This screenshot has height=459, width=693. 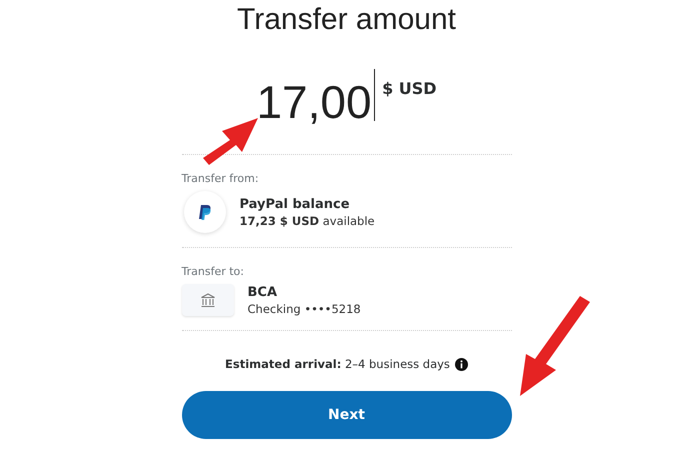 What do you see at coordinates (304, 309) in the screenshot?
I see `account-number: Checking ••••5218` at bounding box center [304, 309].